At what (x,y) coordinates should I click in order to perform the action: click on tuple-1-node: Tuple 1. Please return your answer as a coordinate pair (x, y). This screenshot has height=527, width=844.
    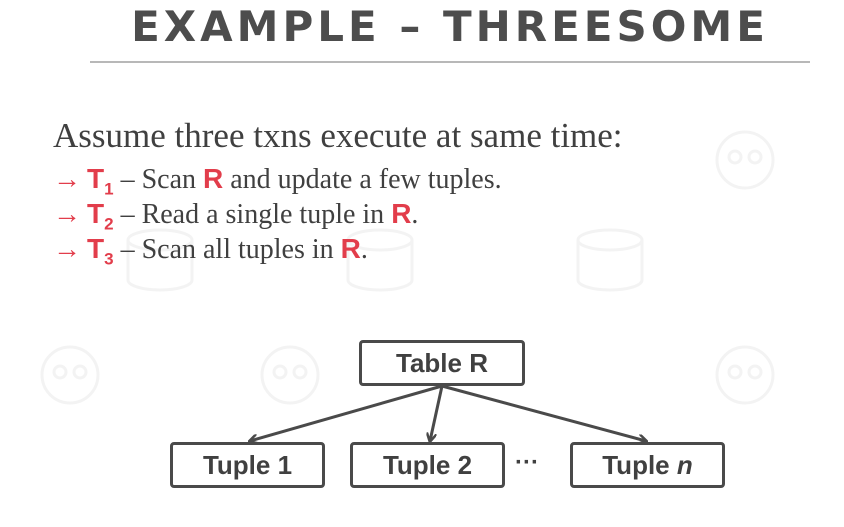
    Looking at the image, I should click on (247, 465).